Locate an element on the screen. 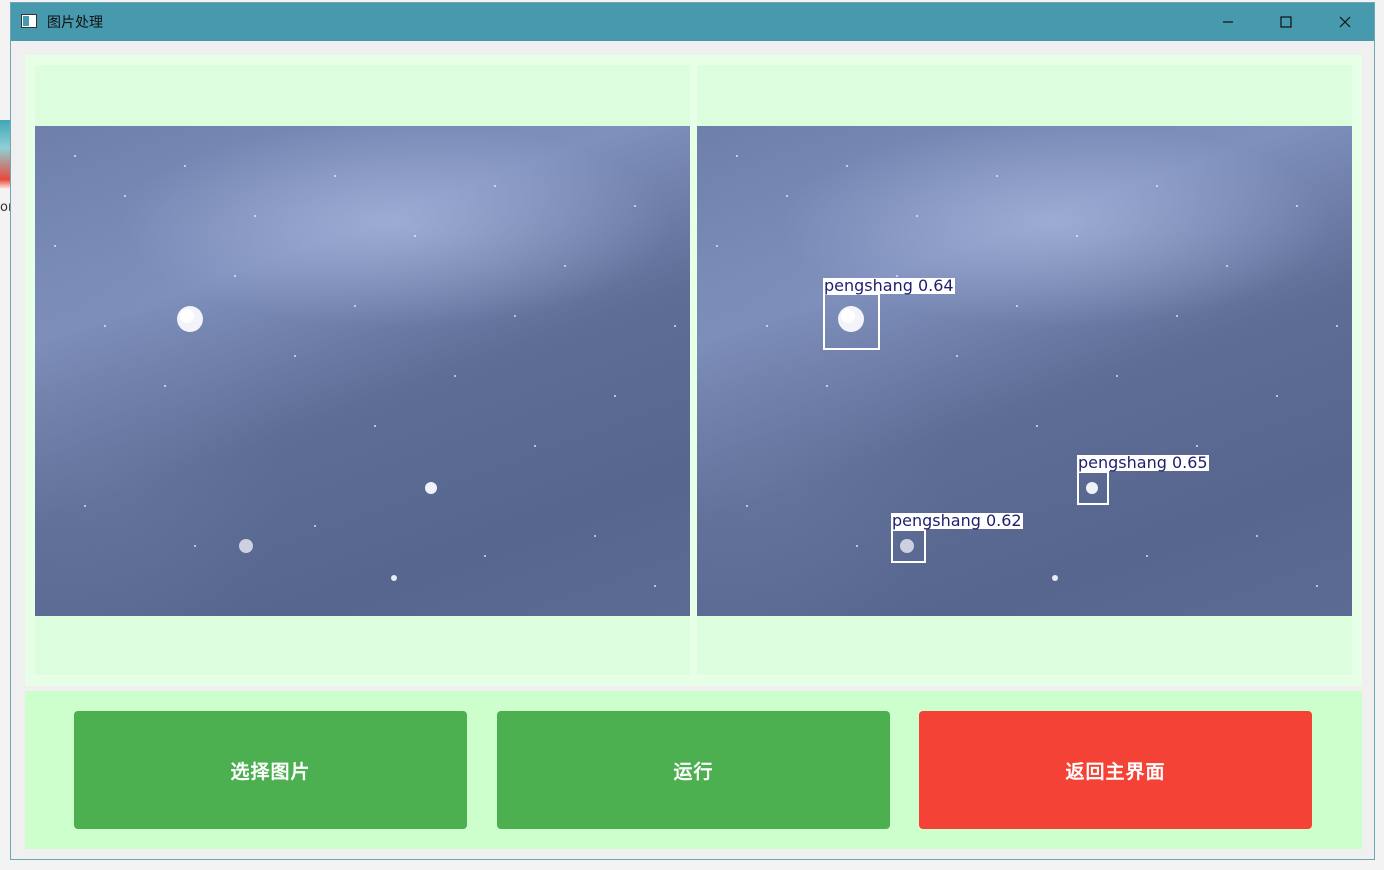  minimize-button is located at coordinates (1228, 22).